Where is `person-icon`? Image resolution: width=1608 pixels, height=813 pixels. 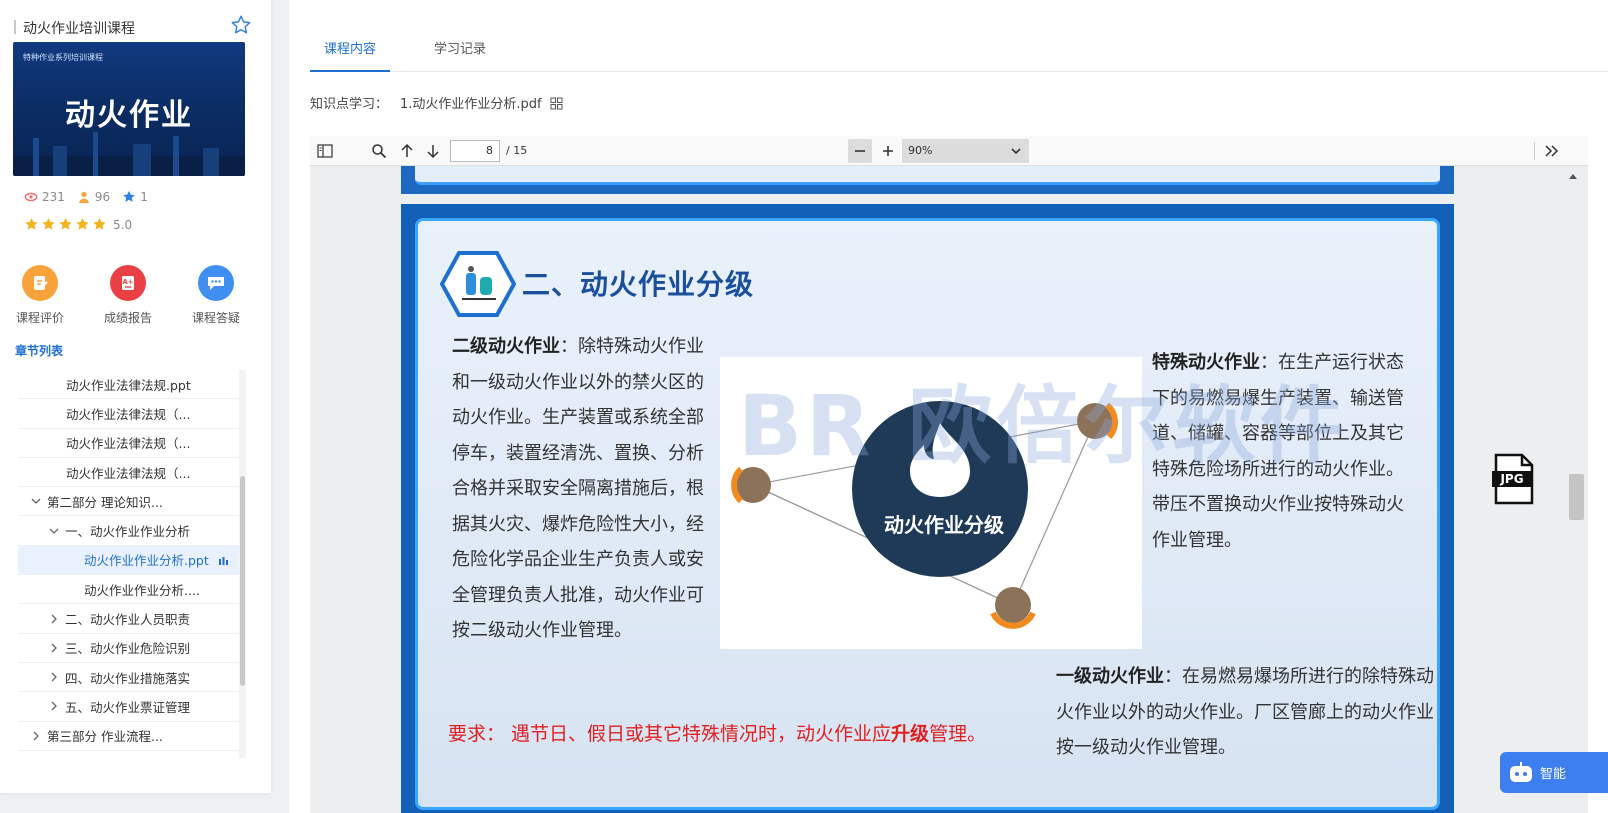
person-icon is located at coordinates (84, 197).